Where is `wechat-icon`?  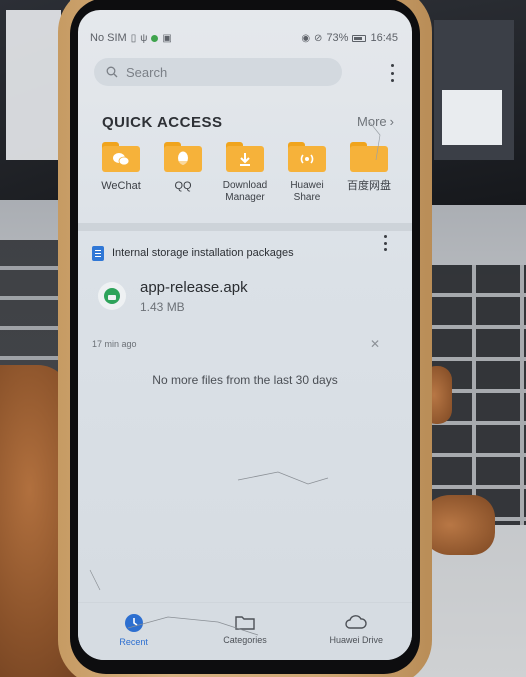
wechat-icon is located at coordinates (121, 157).